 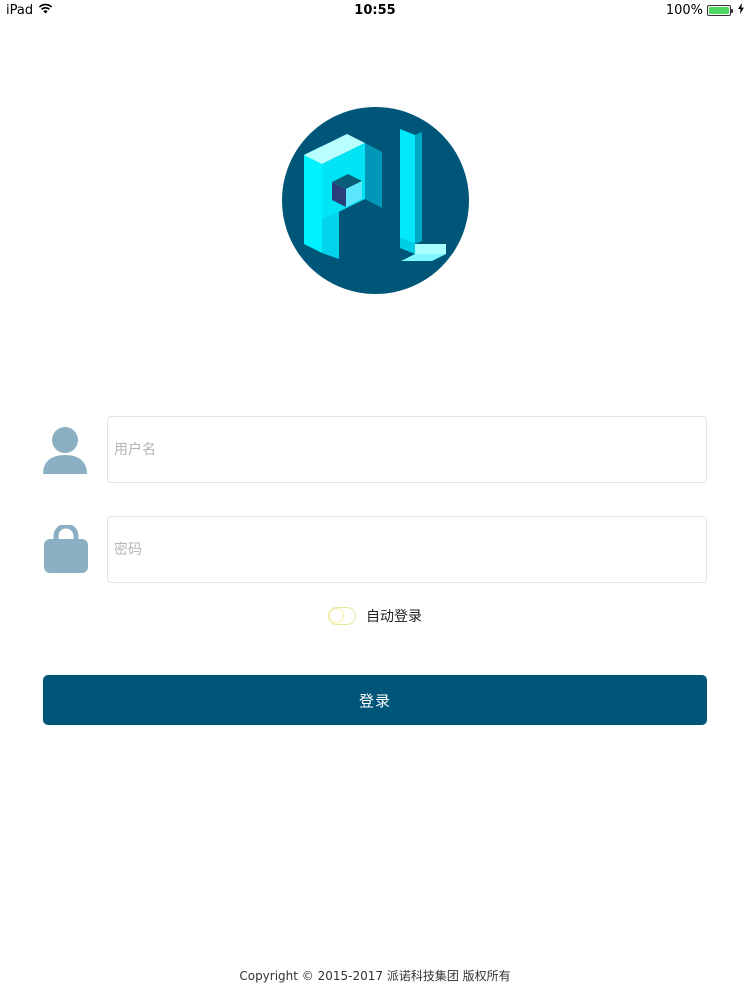 I want to click on auto-login-toggle, so click(x=342, y=616).